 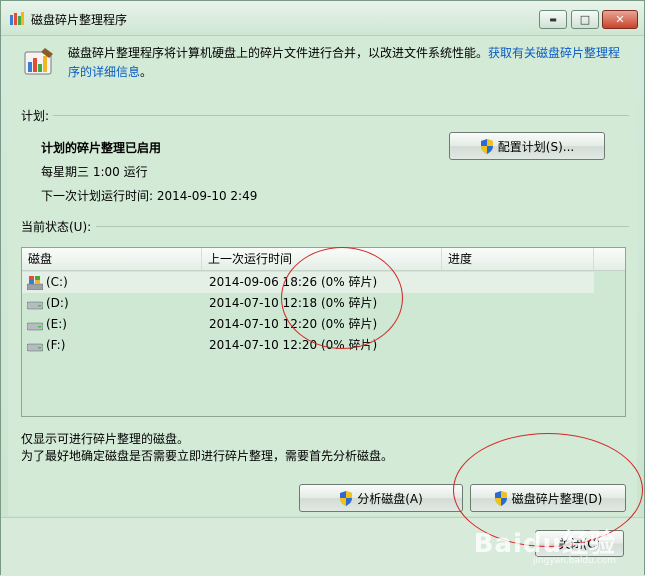 What do you see at coordinates (38, 61) in the screenshot?
I see `defrag-tool-icon` at bounding box center [38, 61].